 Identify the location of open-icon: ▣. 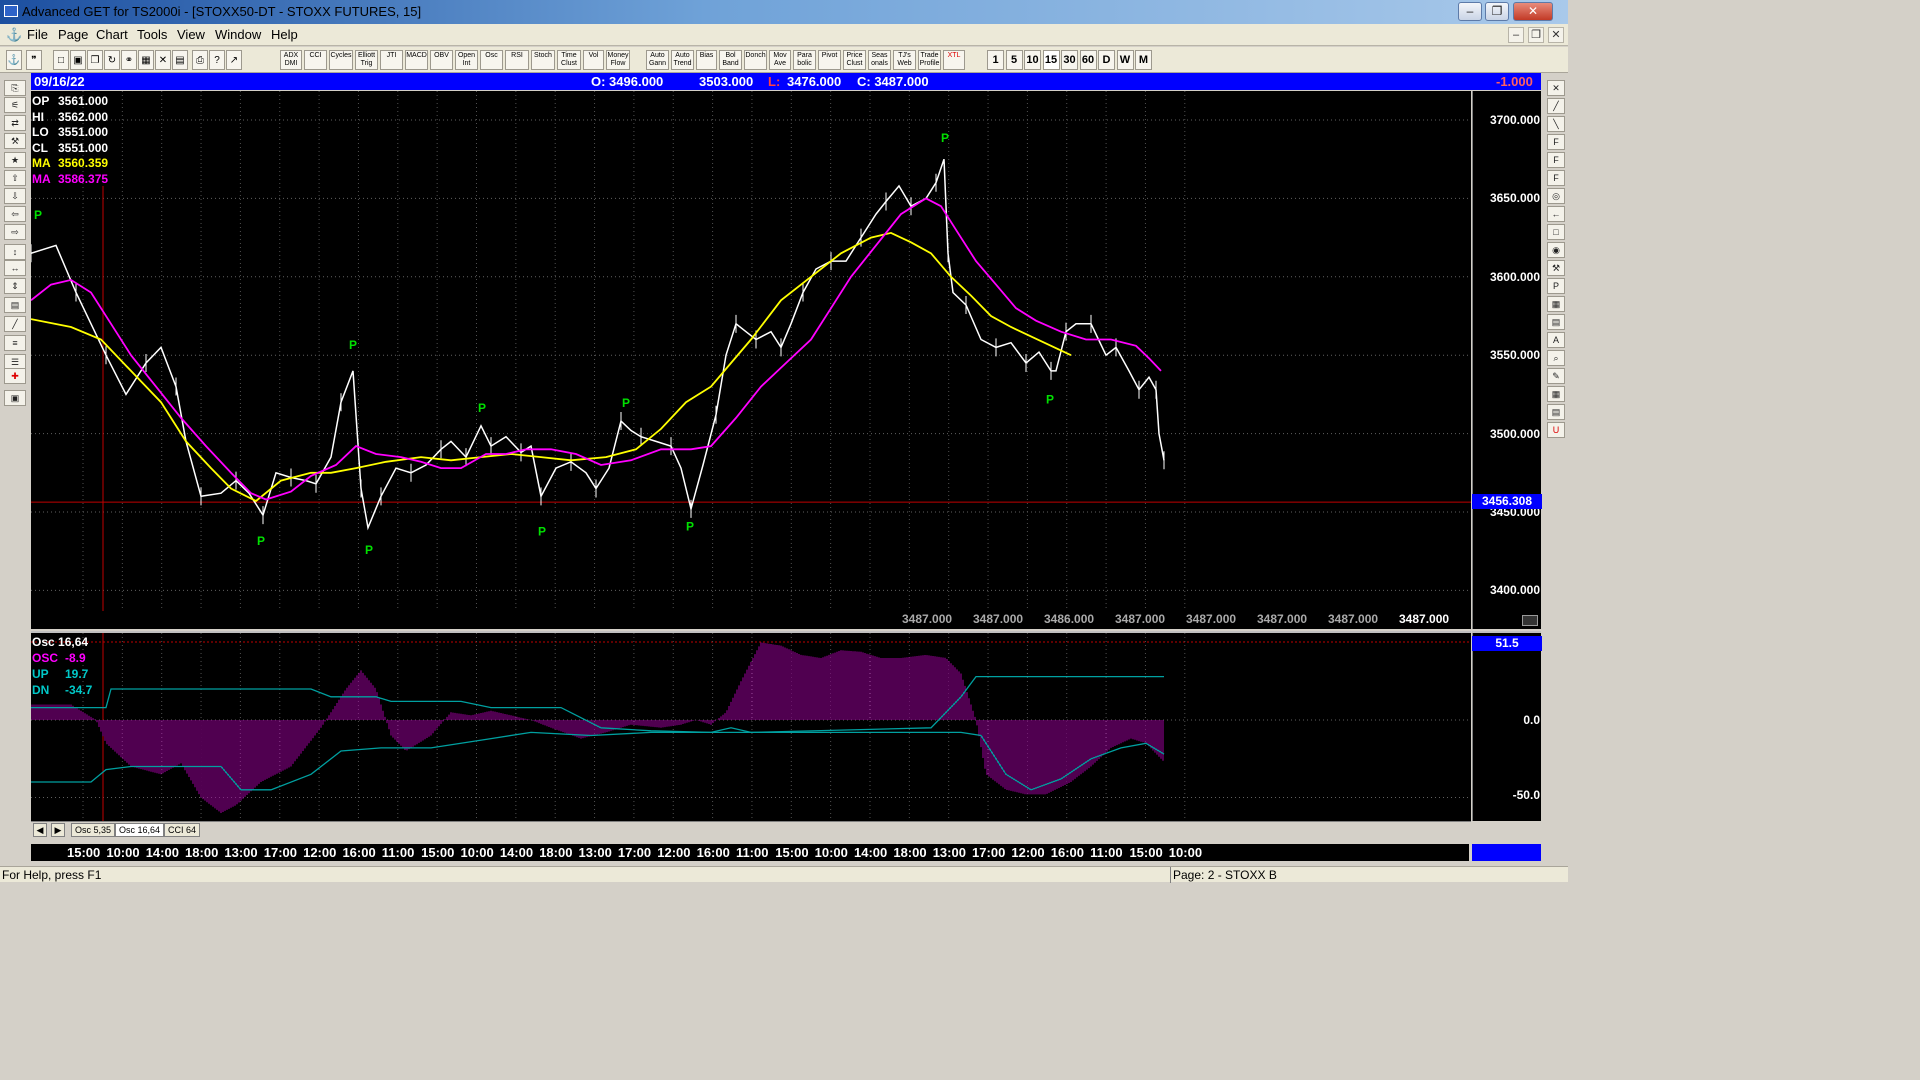
(78, 60).